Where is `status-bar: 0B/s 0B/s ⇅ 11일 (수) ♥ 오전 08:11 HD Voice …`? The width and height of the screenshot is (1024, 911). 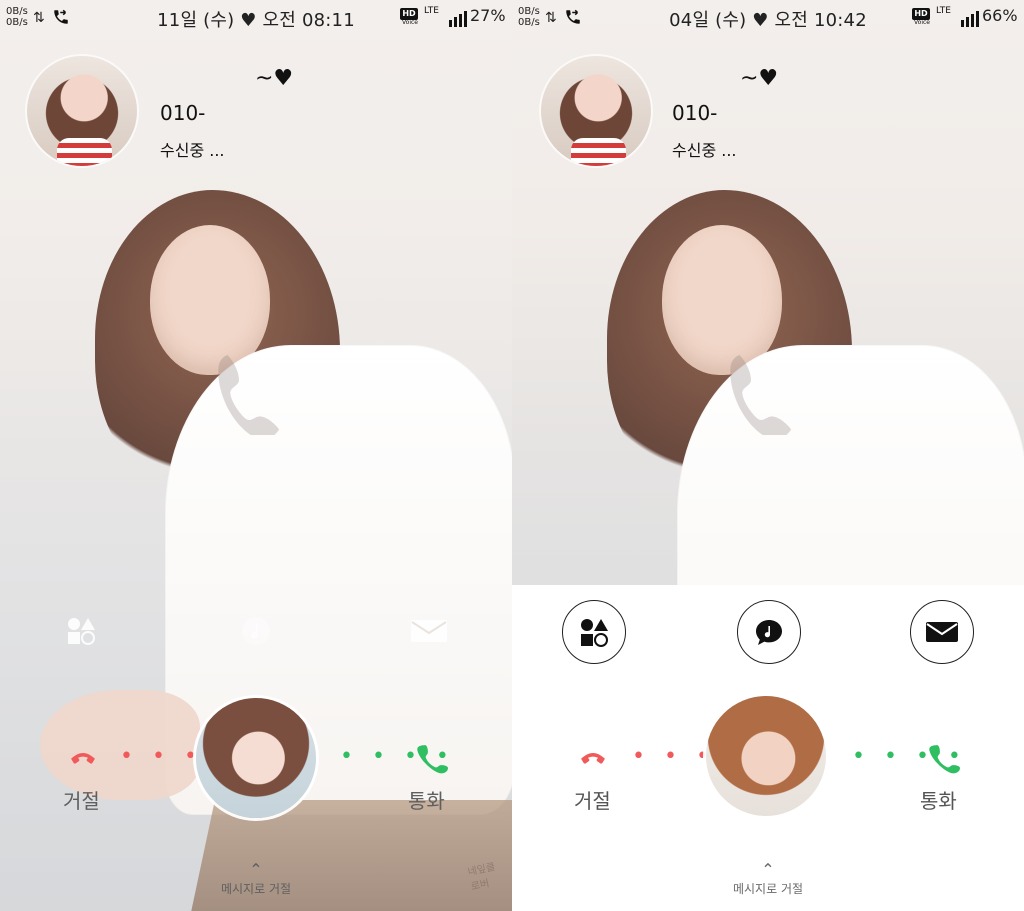
status-bar: 0B/s 0B/s ⇅ 11일 (수) ♥ 오전 08:11 HD Voice … is located at coordinates (256, 17).